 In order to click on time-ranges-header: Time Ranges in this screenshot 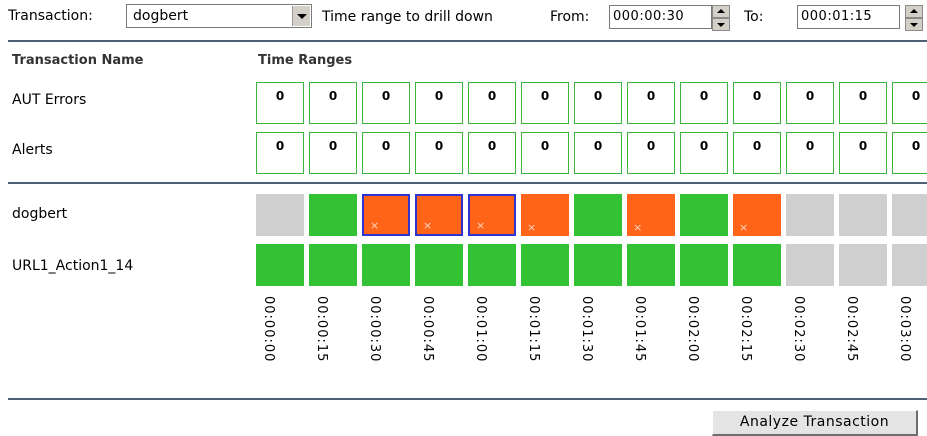, I will do `click(305, 60)`.